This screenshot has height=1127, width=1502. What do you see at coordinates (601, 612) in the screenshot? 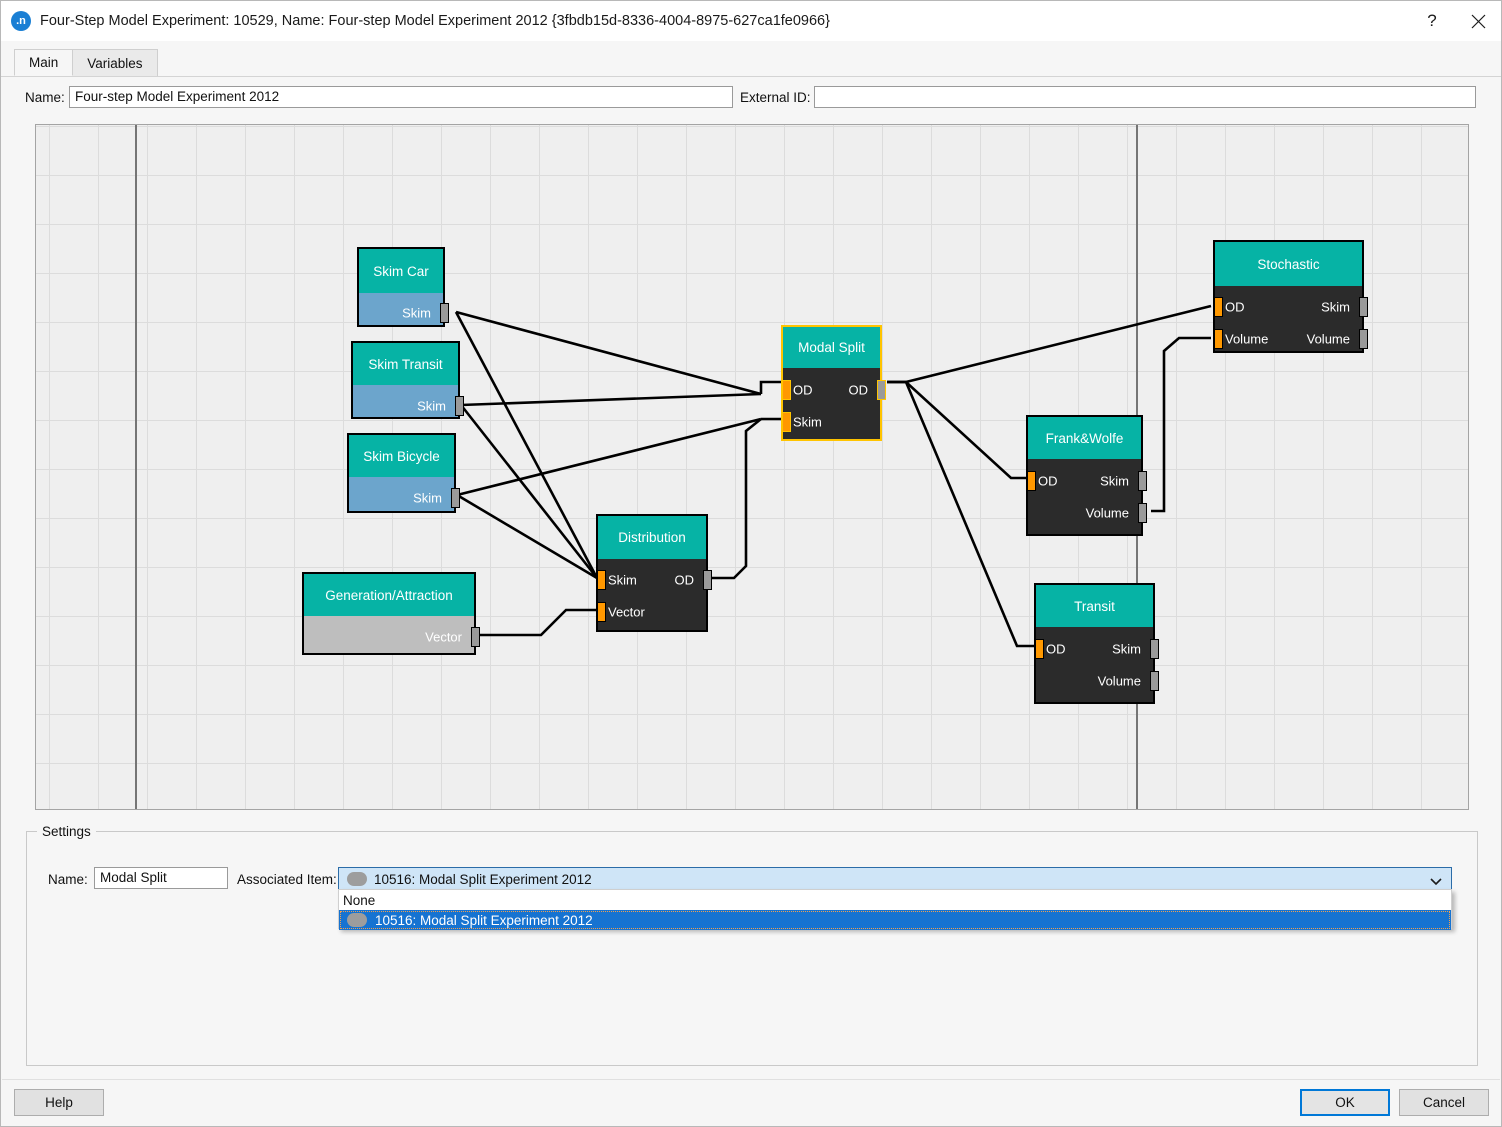
I see `port-in-vector` at bounding box center [601, 612].